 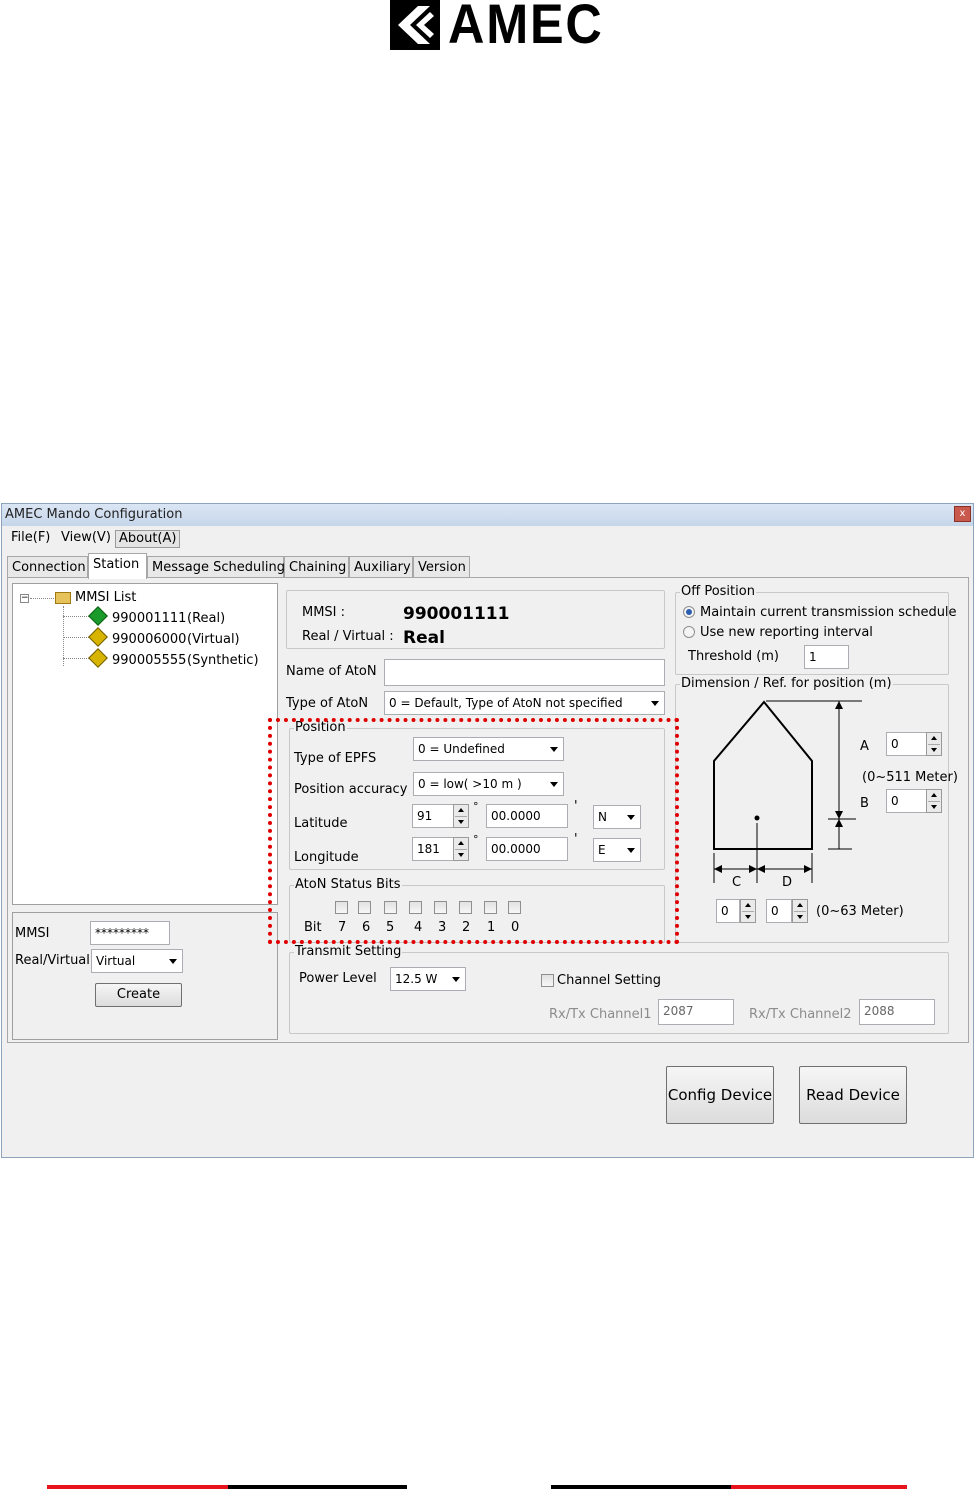 What do you see at coordinates (696, 1012) in the screenshot?
I see `channel1-field: 2087` at bounding box center [696, 1012].